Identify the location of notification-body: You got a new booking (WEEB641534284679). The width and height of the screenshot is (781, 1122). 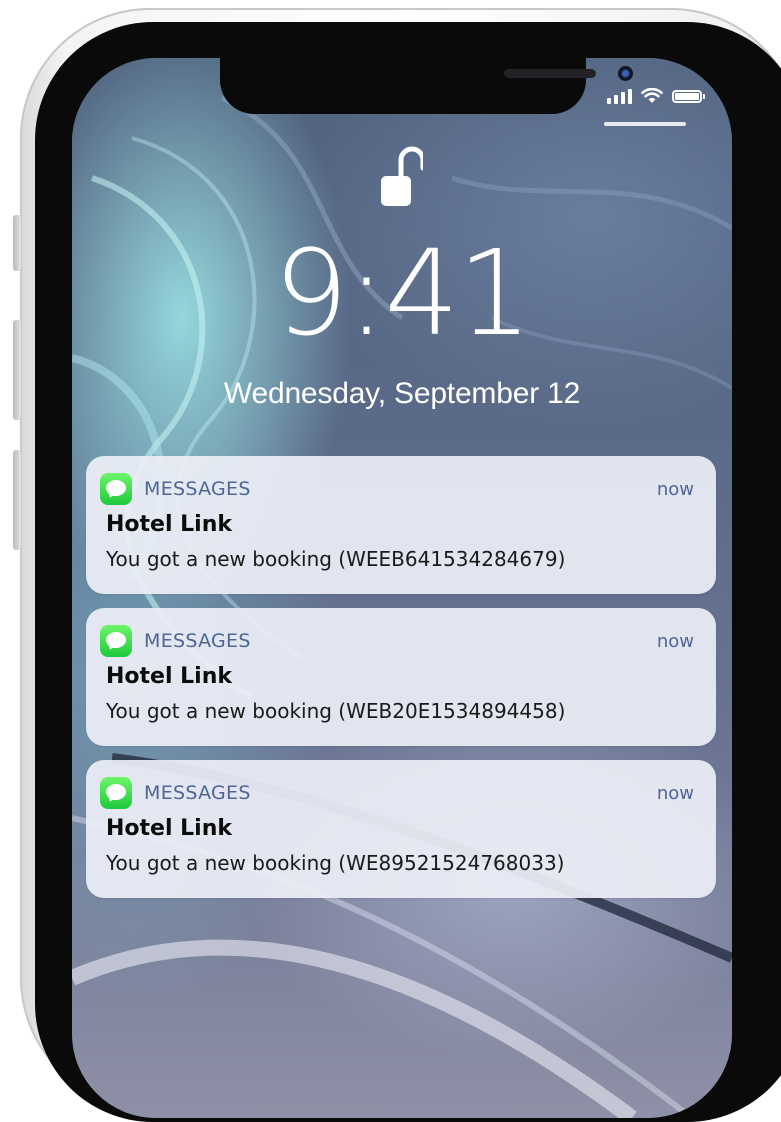
(336, 559).